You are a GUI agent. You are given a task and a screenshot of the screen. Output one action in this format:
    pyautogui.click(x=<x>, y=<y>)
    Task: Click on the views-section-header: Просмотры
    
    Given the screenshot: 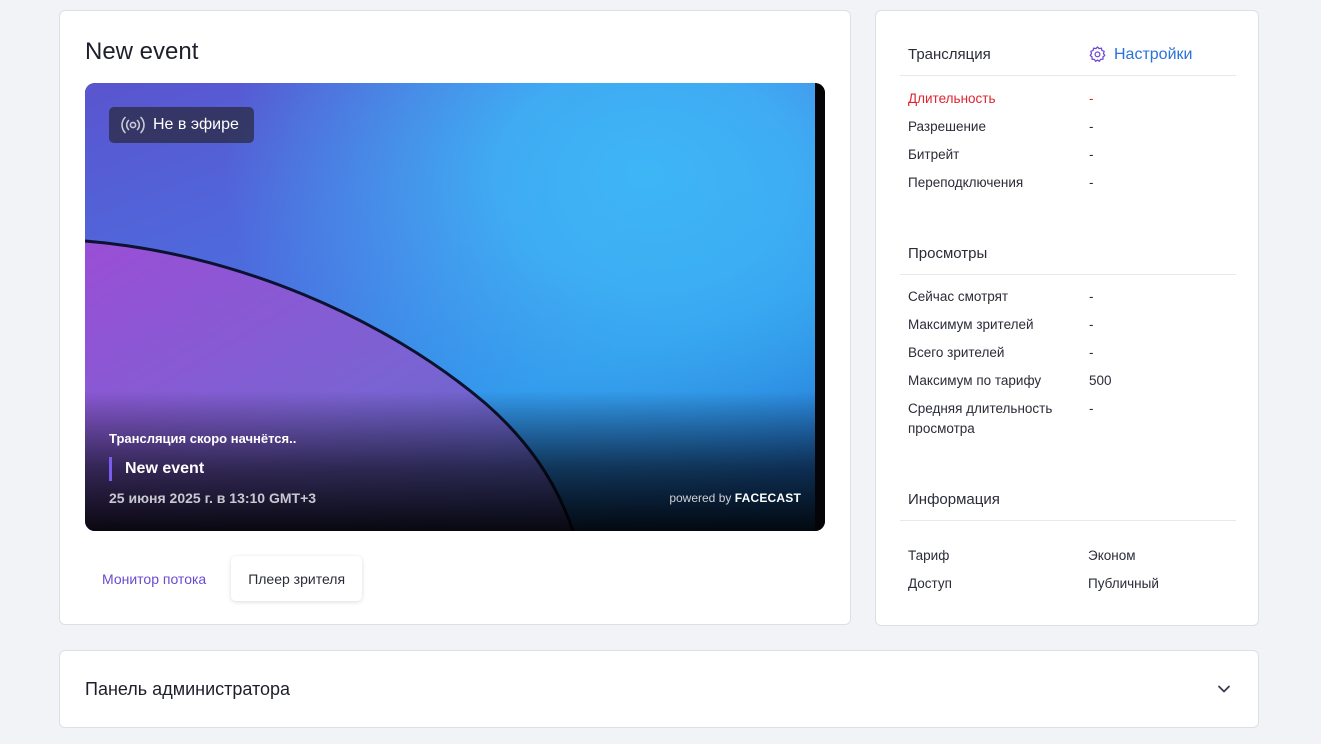 What is the action you would take?
    pyautogui.click(x=1068, y=249)
    